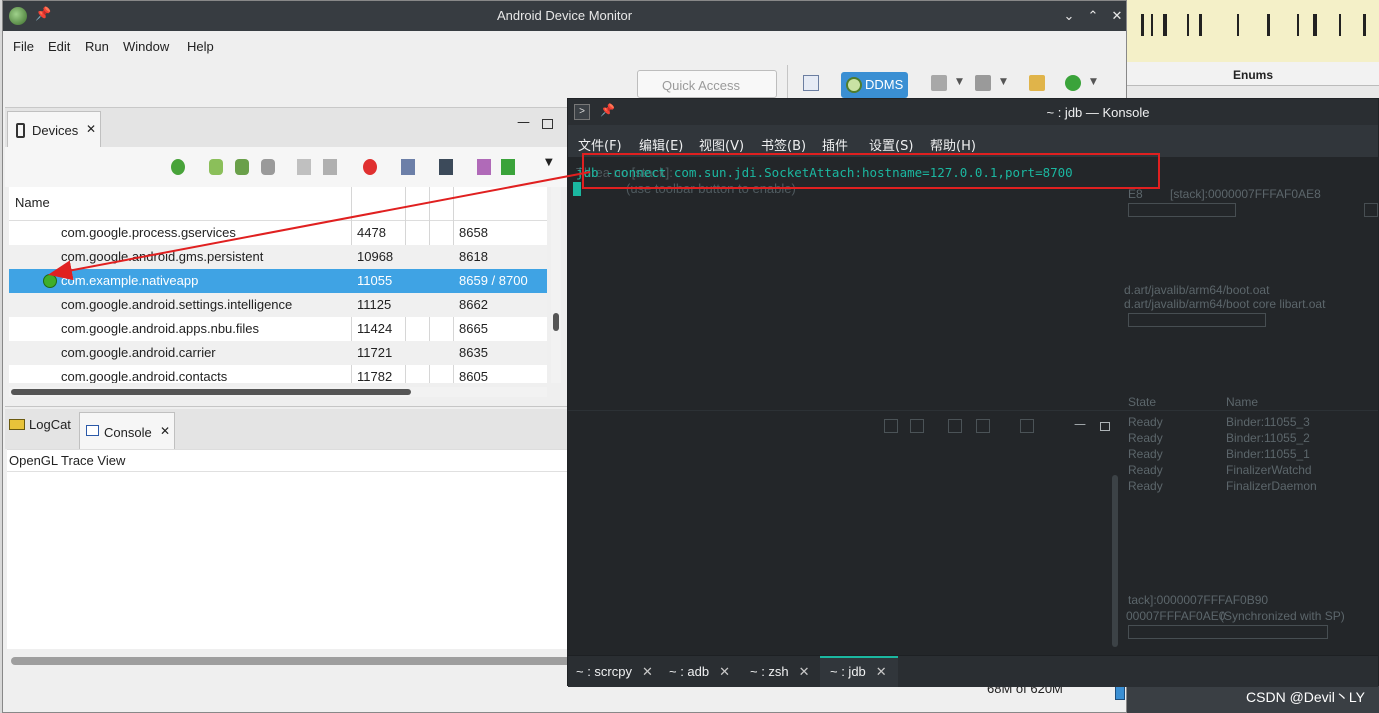 The image size is (1379, 713). What do you see at coordinates (699, 671) in the screenshot?
I see `tab-adb: ~ : adb ✕` at bounding box center [699, 671].